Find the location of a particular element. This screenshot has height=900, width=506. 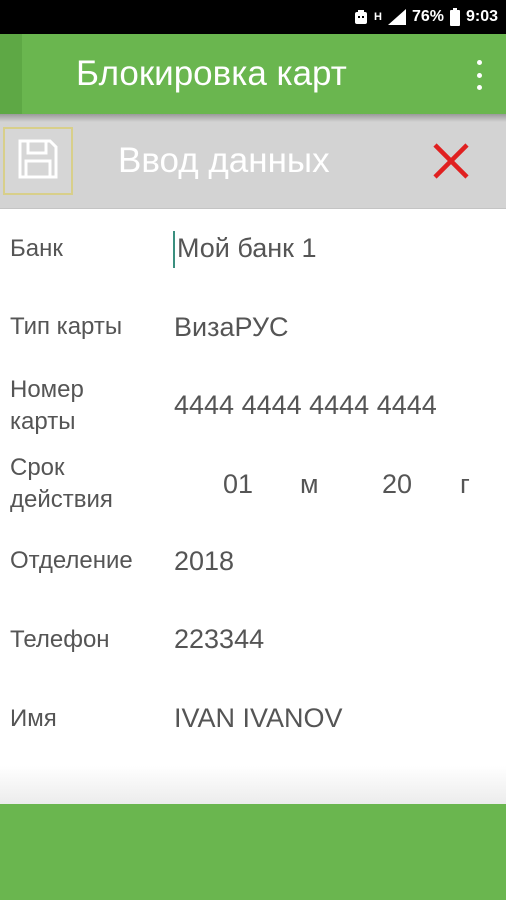

expiry-month-unit: м is located at coordinates (309, 484).